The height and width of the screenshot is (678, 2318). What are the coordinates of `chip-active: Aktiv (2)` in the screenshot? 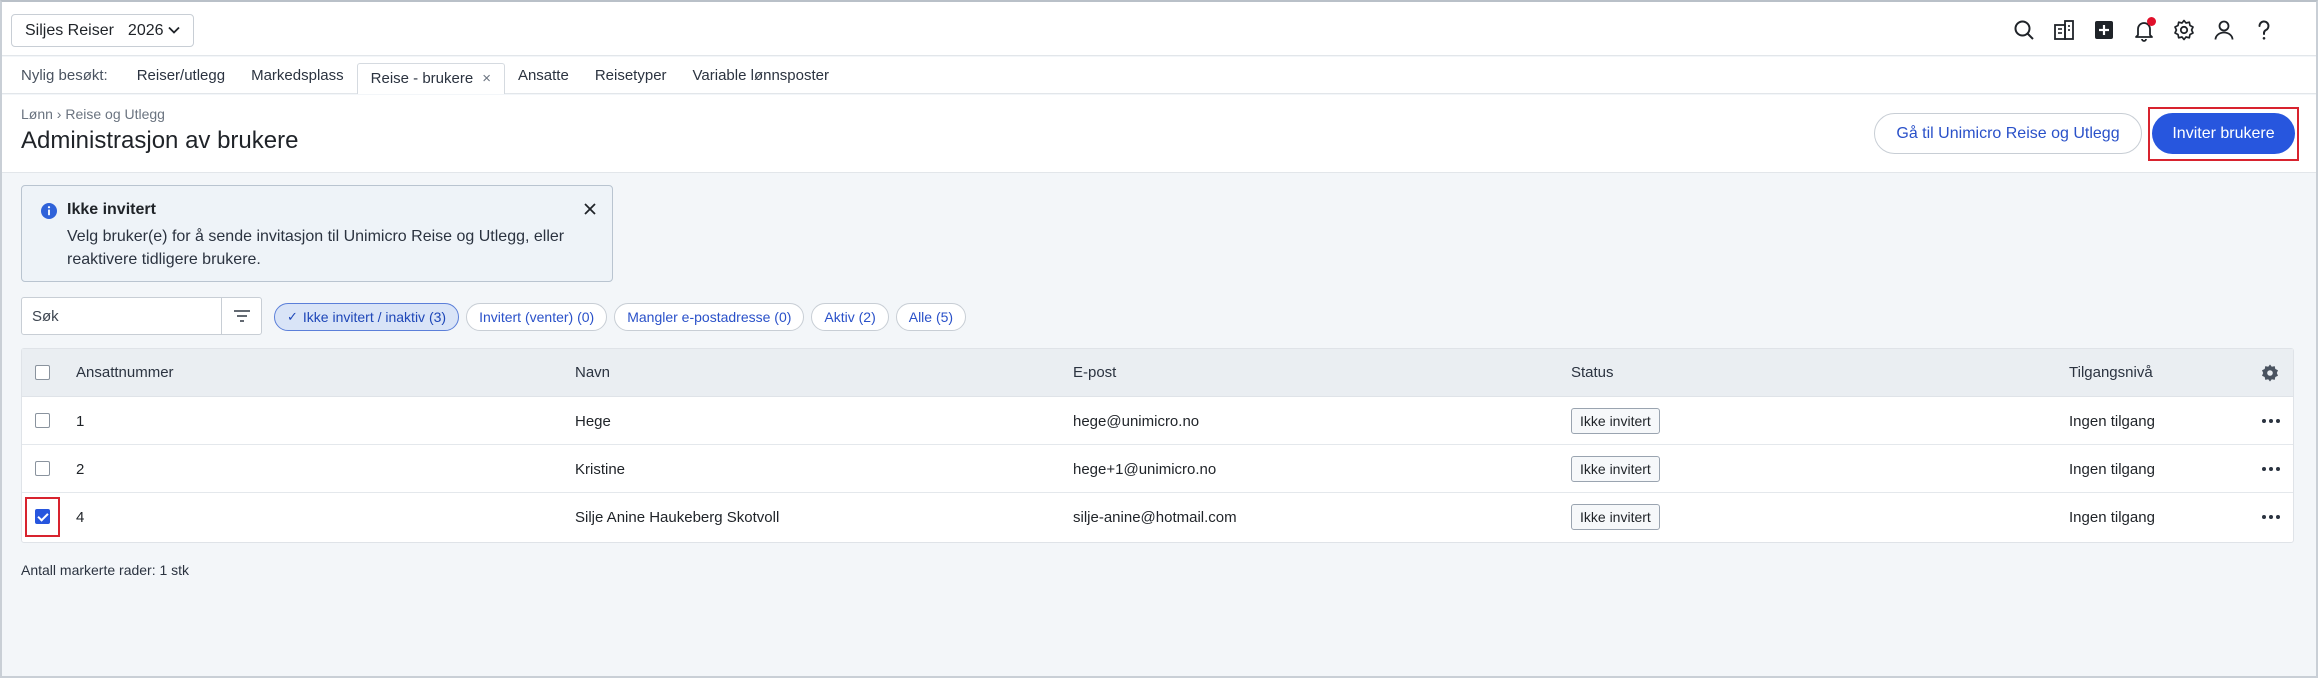 It's located at (850, 317).